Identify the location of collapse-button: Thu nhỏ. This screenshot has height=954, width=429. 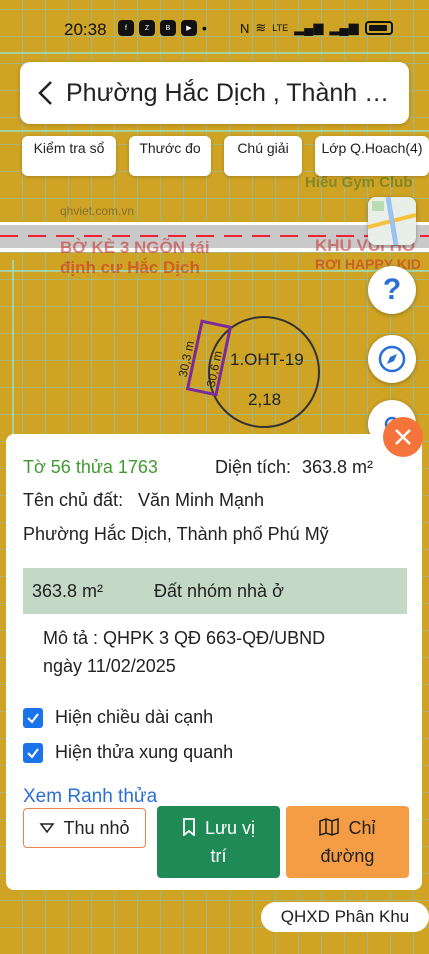
(84, 828).